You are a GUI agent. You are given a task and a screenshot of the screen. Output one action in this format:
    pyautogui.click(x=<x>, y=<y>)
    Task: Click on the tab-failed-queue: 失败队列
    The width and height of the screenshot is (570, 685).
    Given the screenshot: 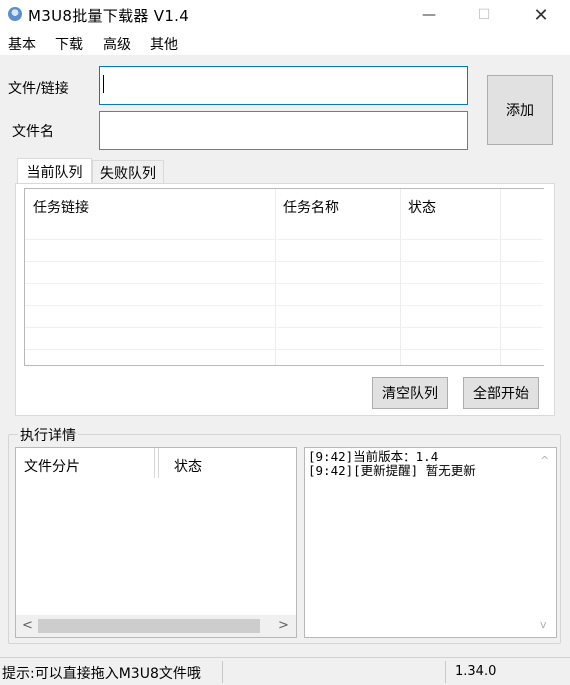 What is the action you would take?
    pyautogui.click(x=128, y=172)
    